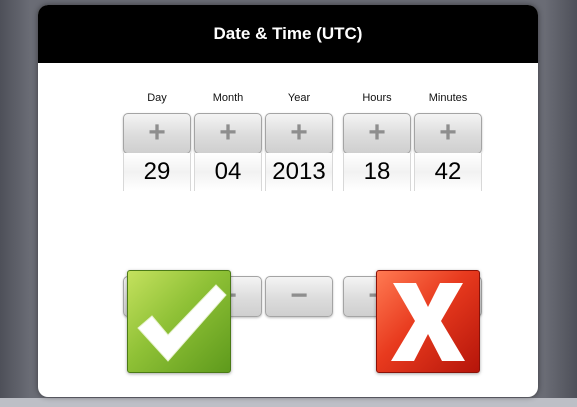 The image size is (577, 407). Describe the element at coordinates (377, 98) in the screenshot. I see `hours-label: Hours` at that location.